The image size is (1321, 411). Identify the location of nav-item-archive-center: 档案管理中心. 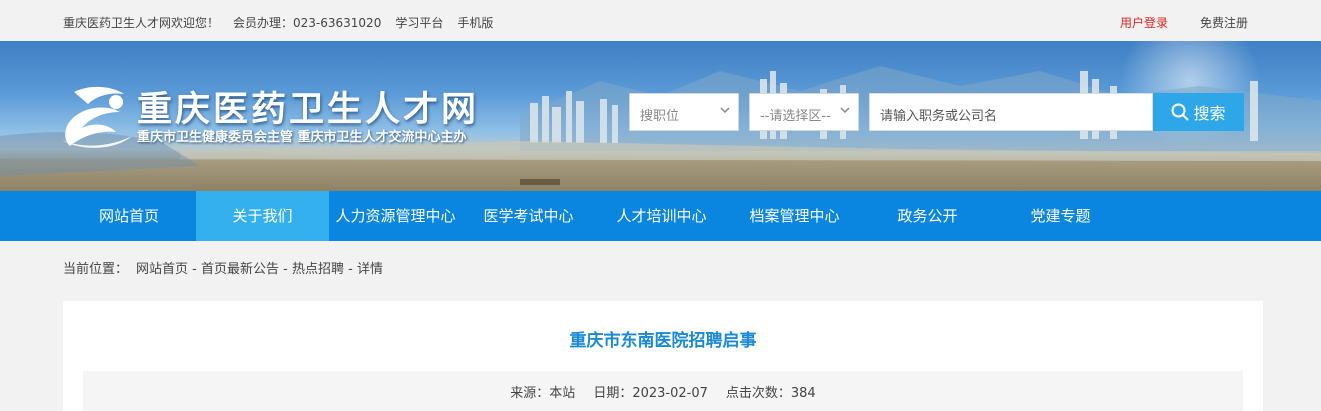
(794, 216).